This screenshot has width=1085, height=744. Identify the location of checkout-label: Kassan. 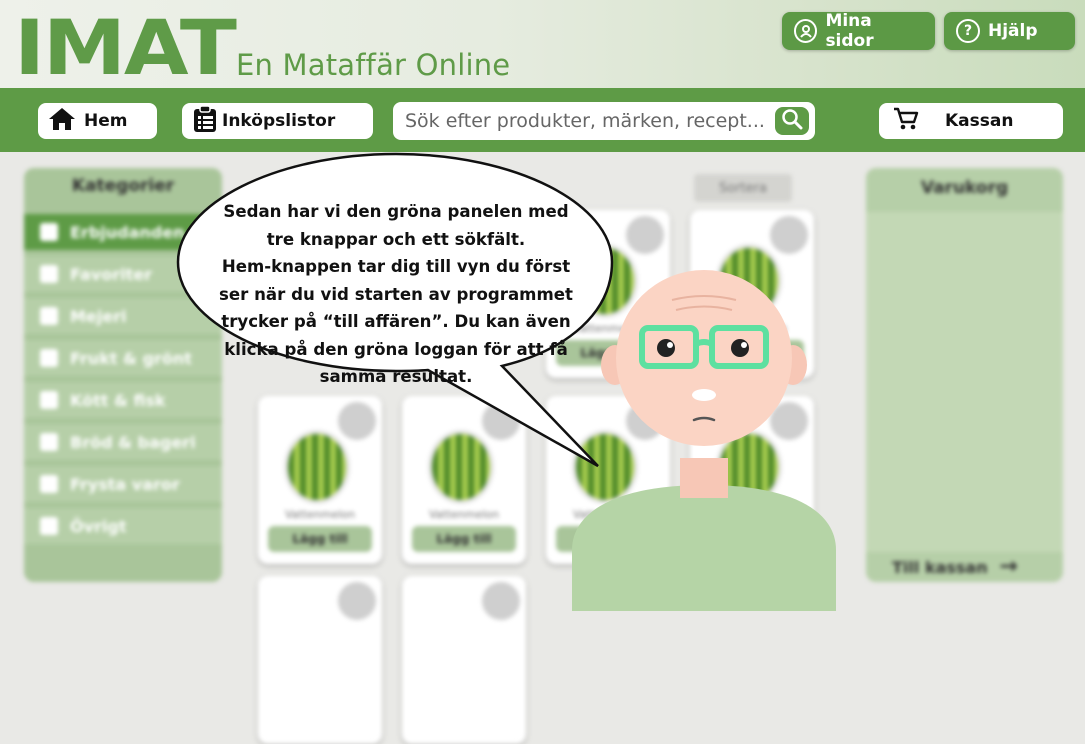
(979, 121).